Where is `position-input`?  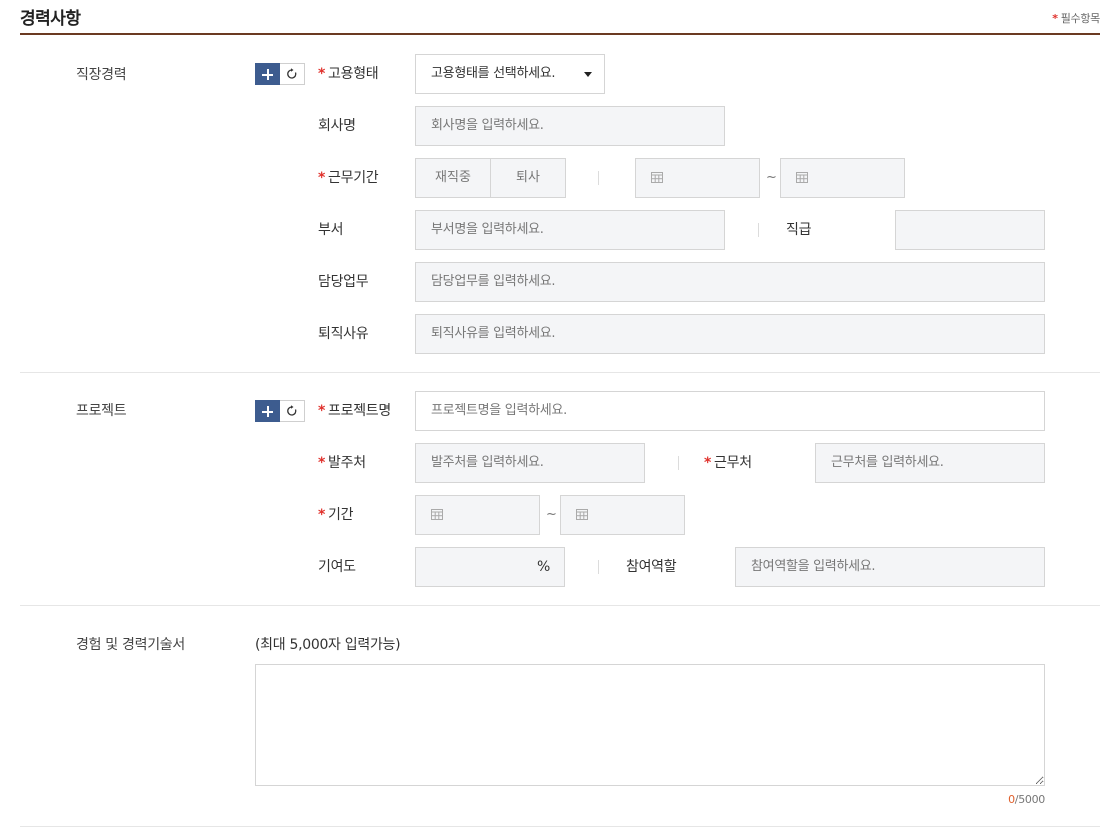 position-input is located at coordinates (970, 230).